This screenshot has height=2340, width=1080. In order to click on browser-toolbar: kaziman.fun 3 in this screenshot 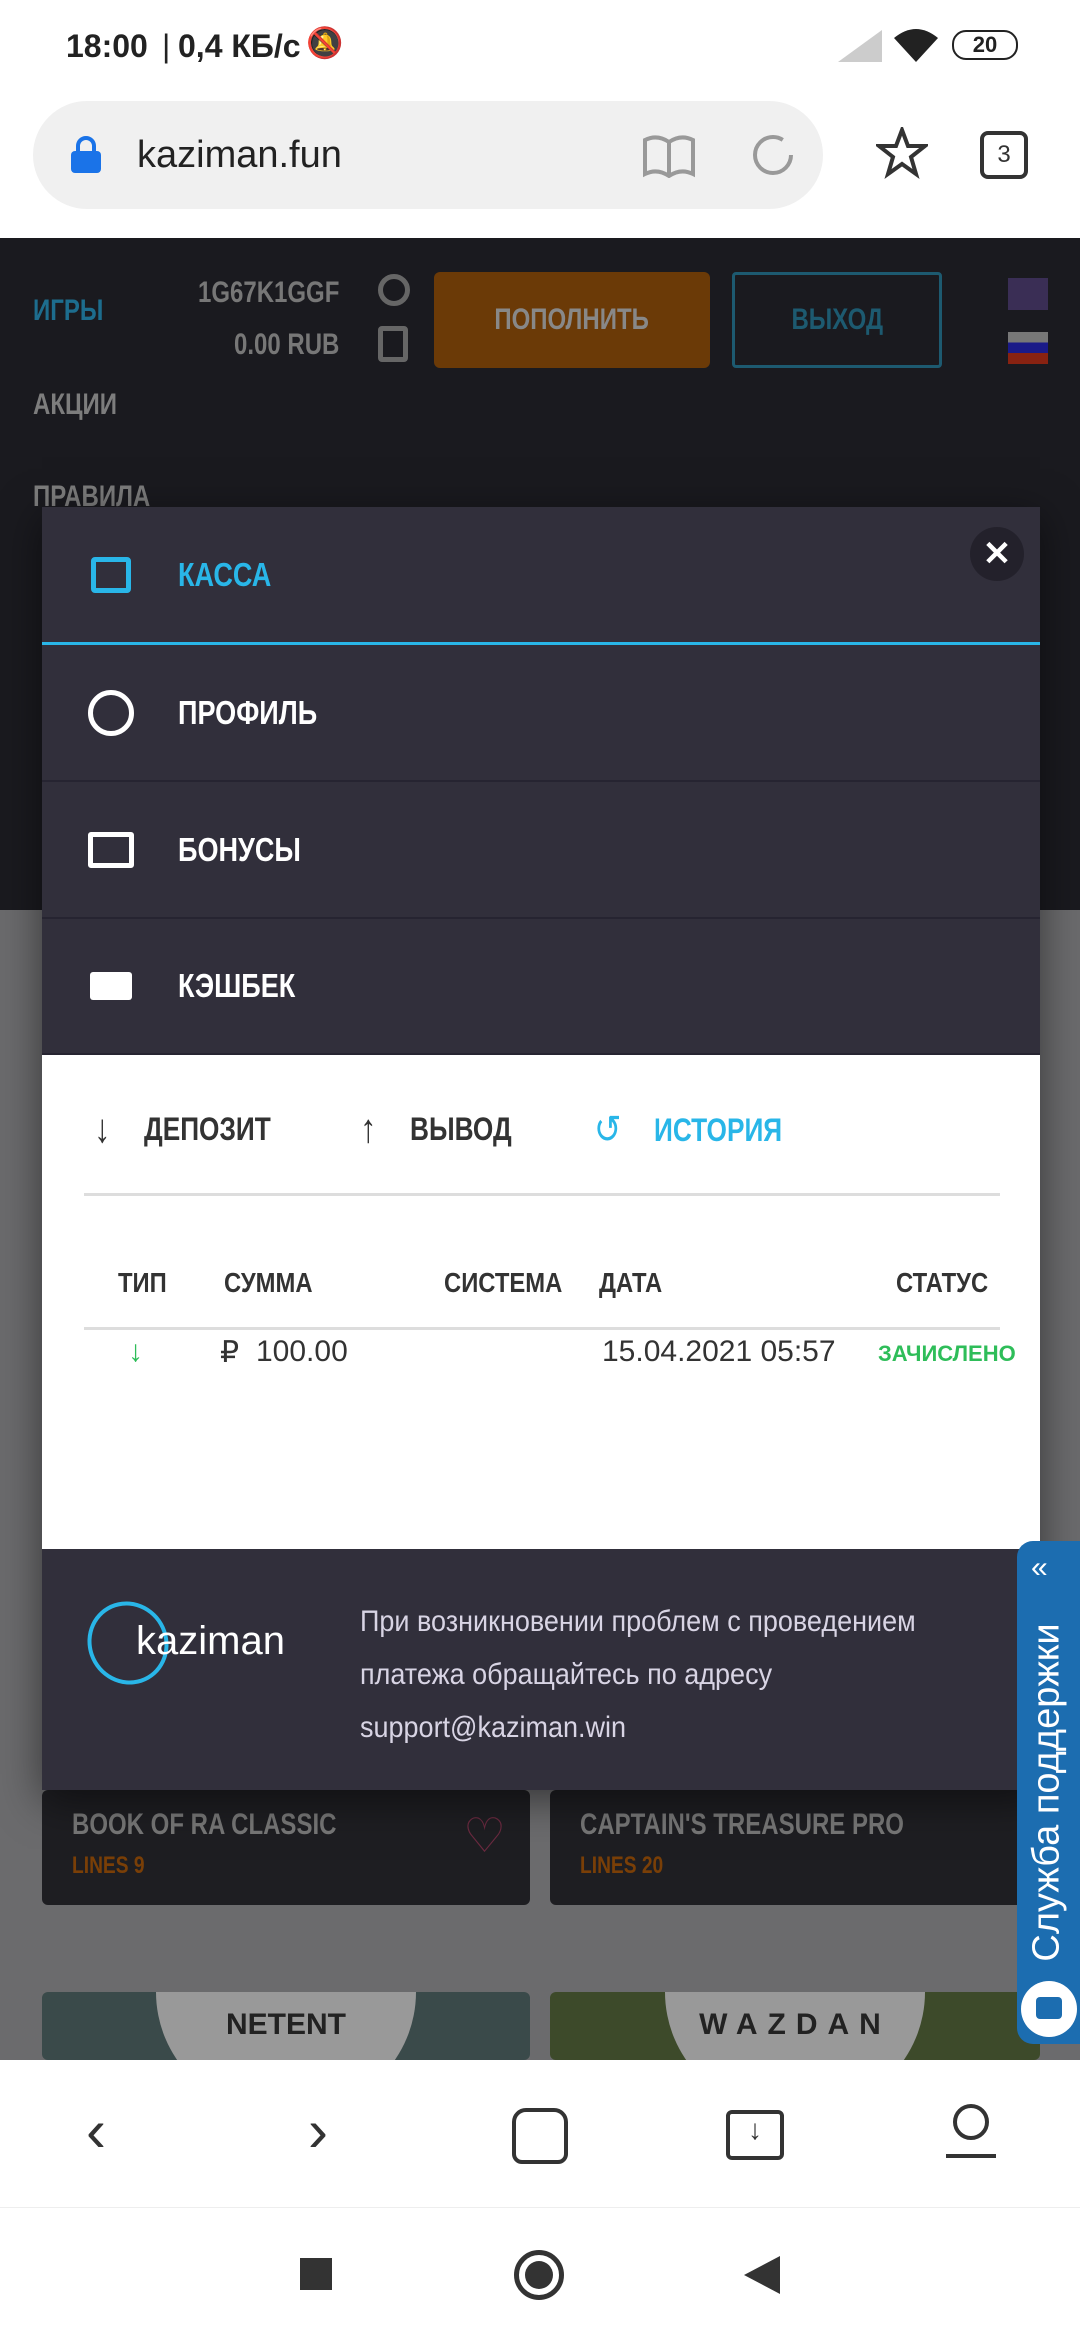, I will do `click(540, 167)`.